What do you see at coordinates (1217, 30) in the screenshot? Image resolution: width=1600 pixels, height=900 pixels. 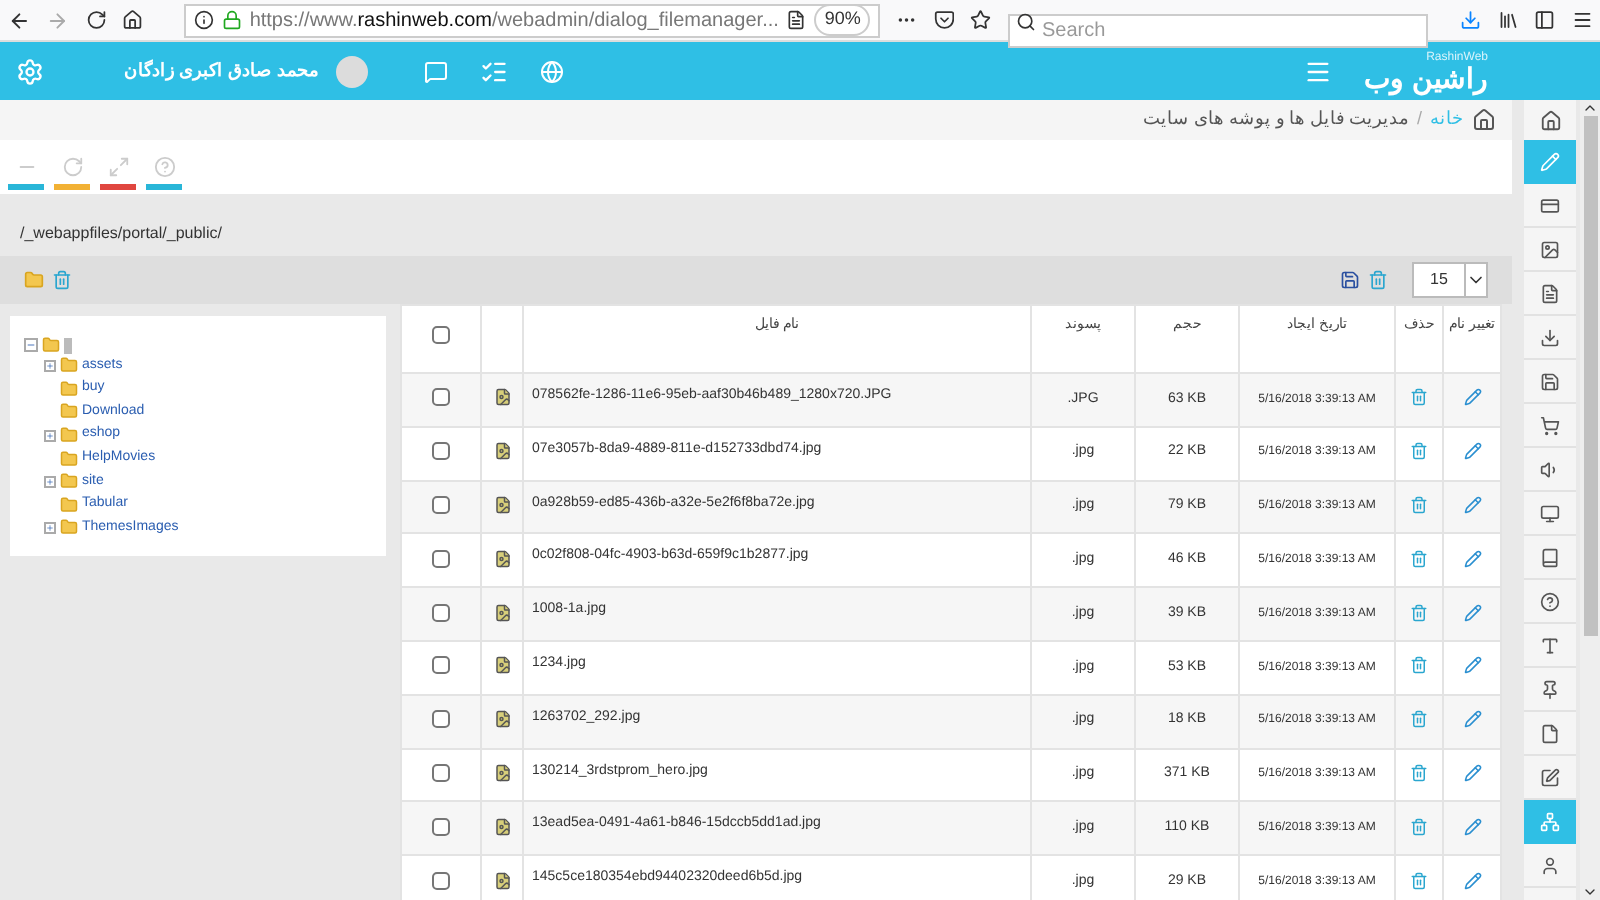 I see `search-field: Search` at bounding box center [1217, 30].